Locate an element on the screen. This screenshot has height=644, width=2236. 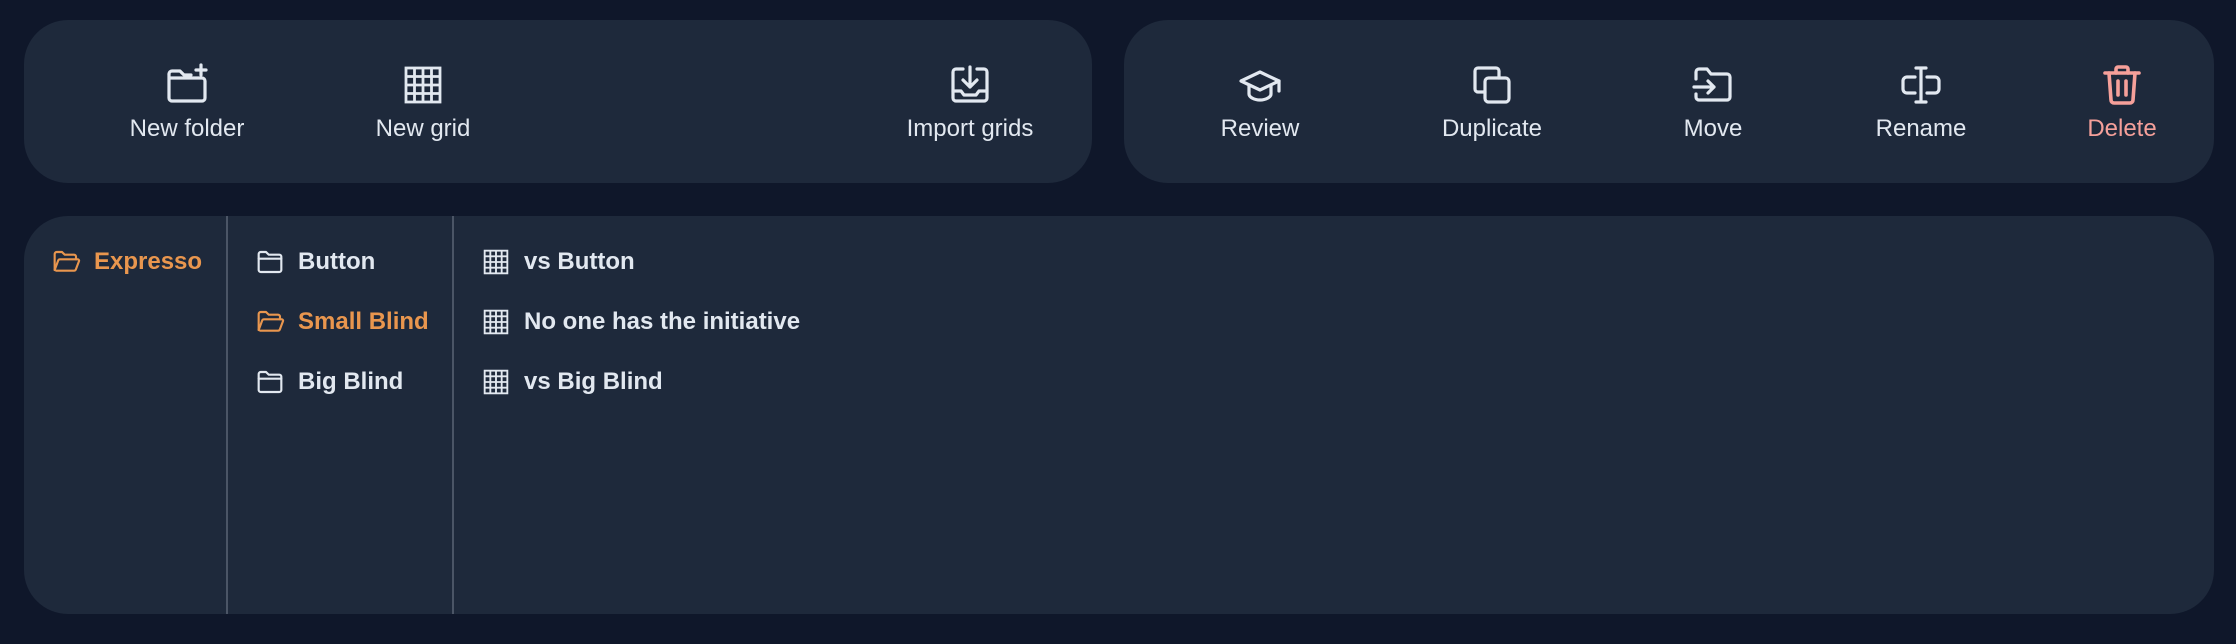
move-label: Move is located at coordinates (1713, 128).